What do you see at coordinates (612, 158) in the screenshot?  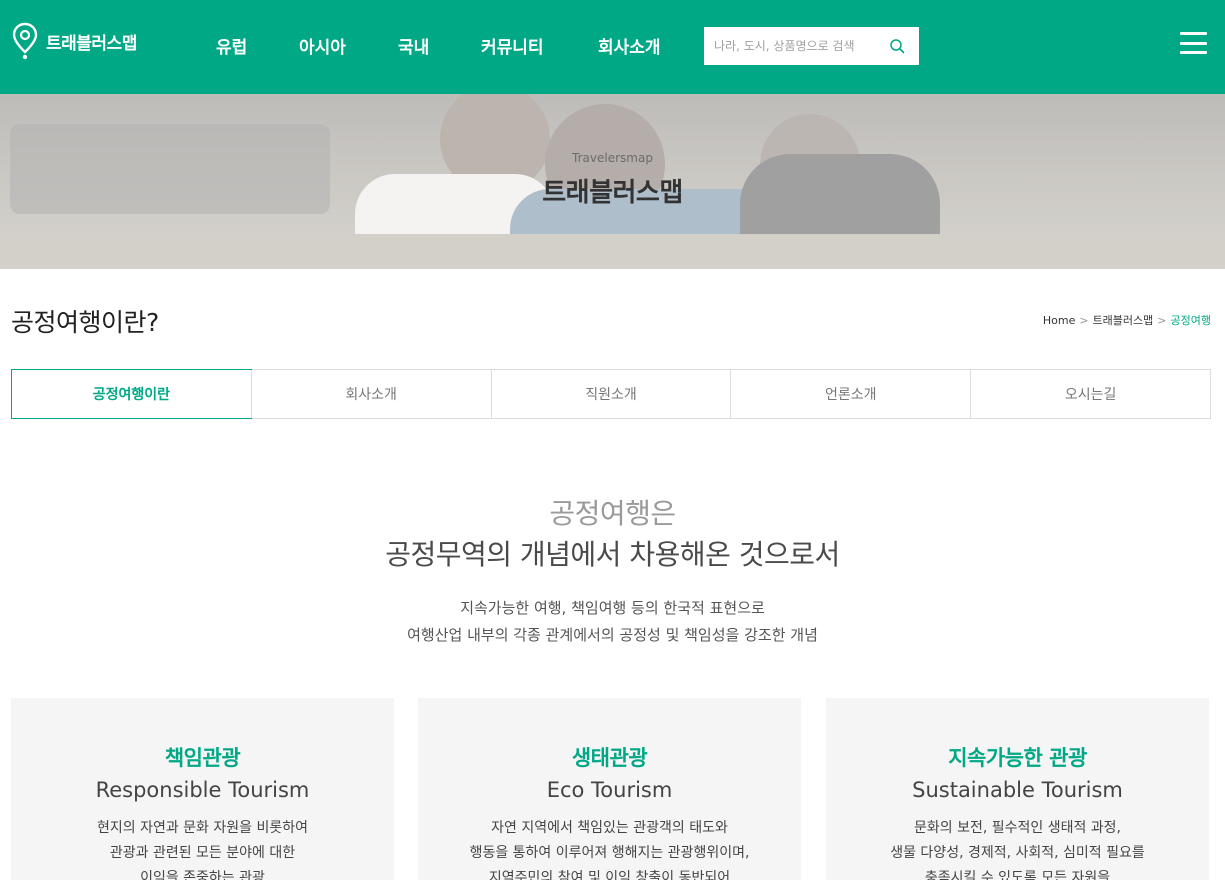 I see `hero-subtitle: Travelersmap` at bounding box center [612, 158].